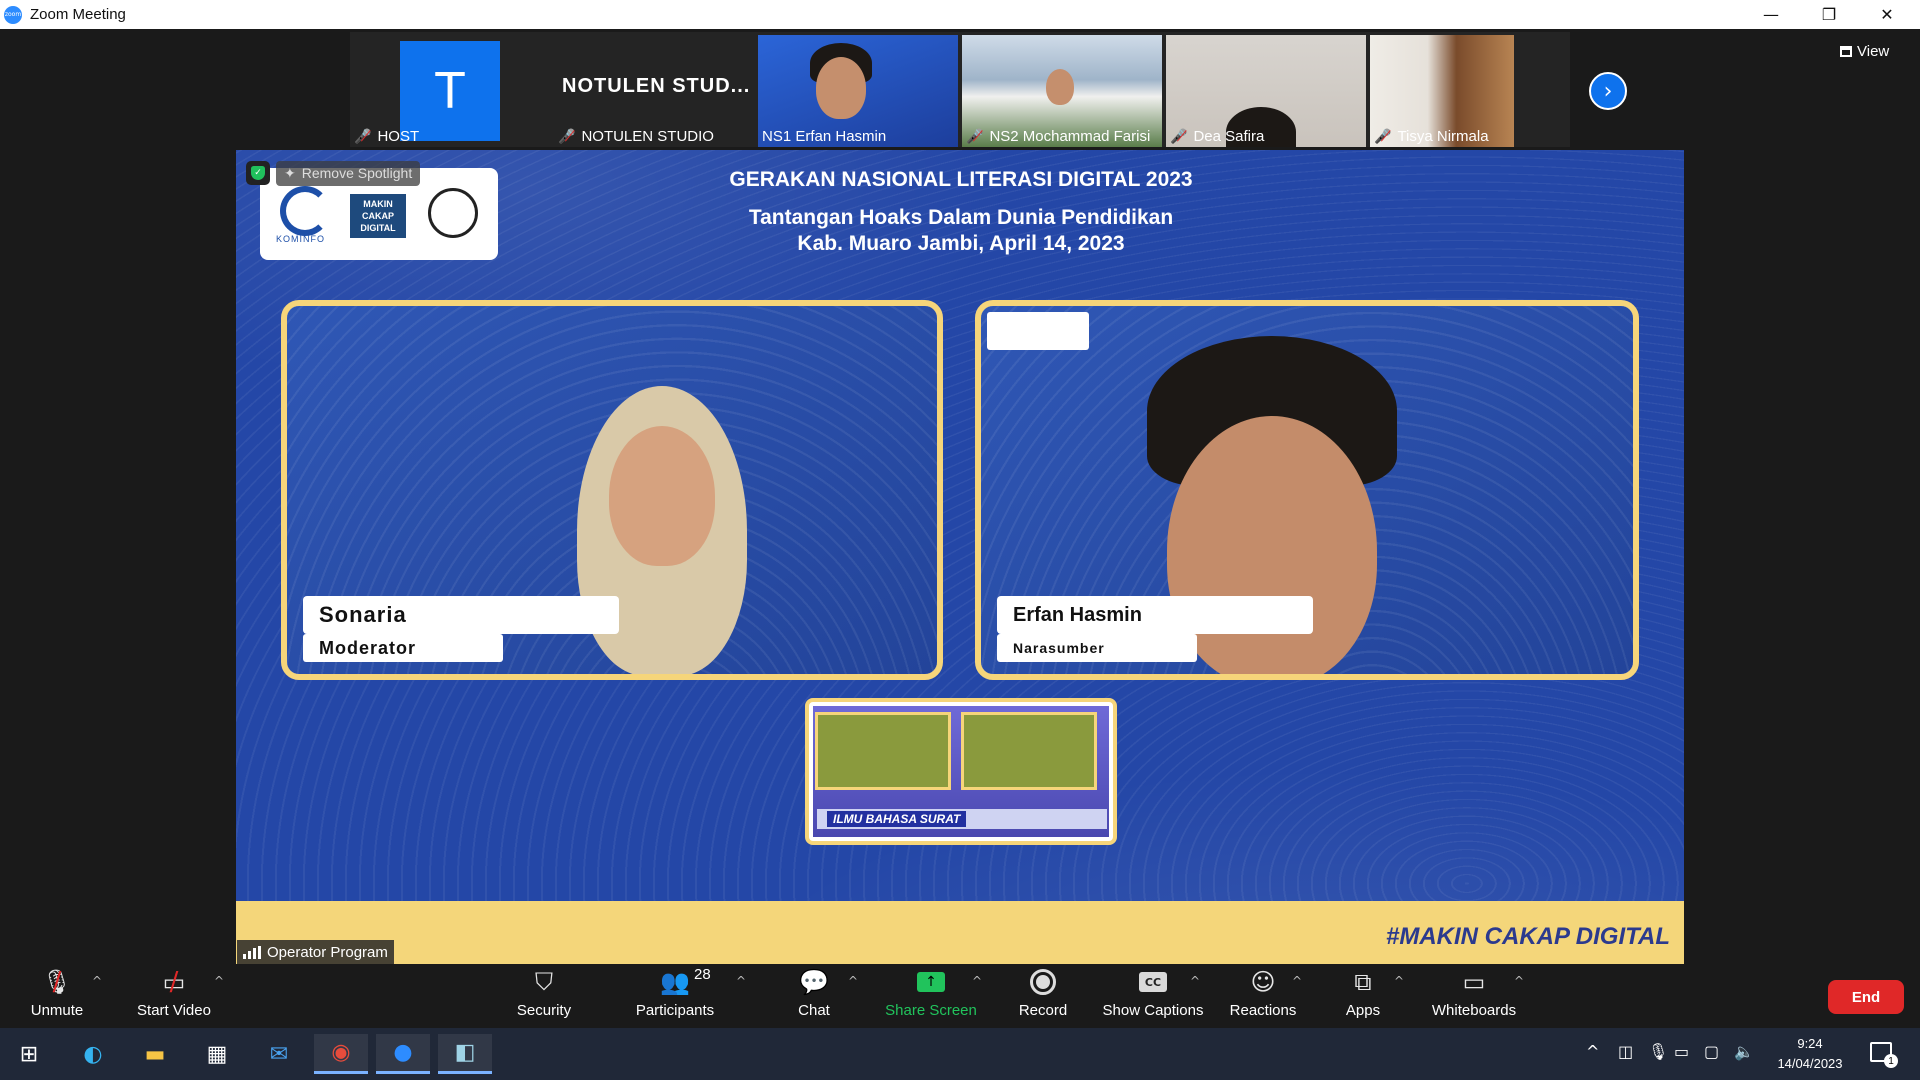 This screenshot has height=1080, width=1920. What do you see at coordinates (1829, 14) in the screenshot?
I see `restore-button: ❐` at bounding box center [1829, 14].